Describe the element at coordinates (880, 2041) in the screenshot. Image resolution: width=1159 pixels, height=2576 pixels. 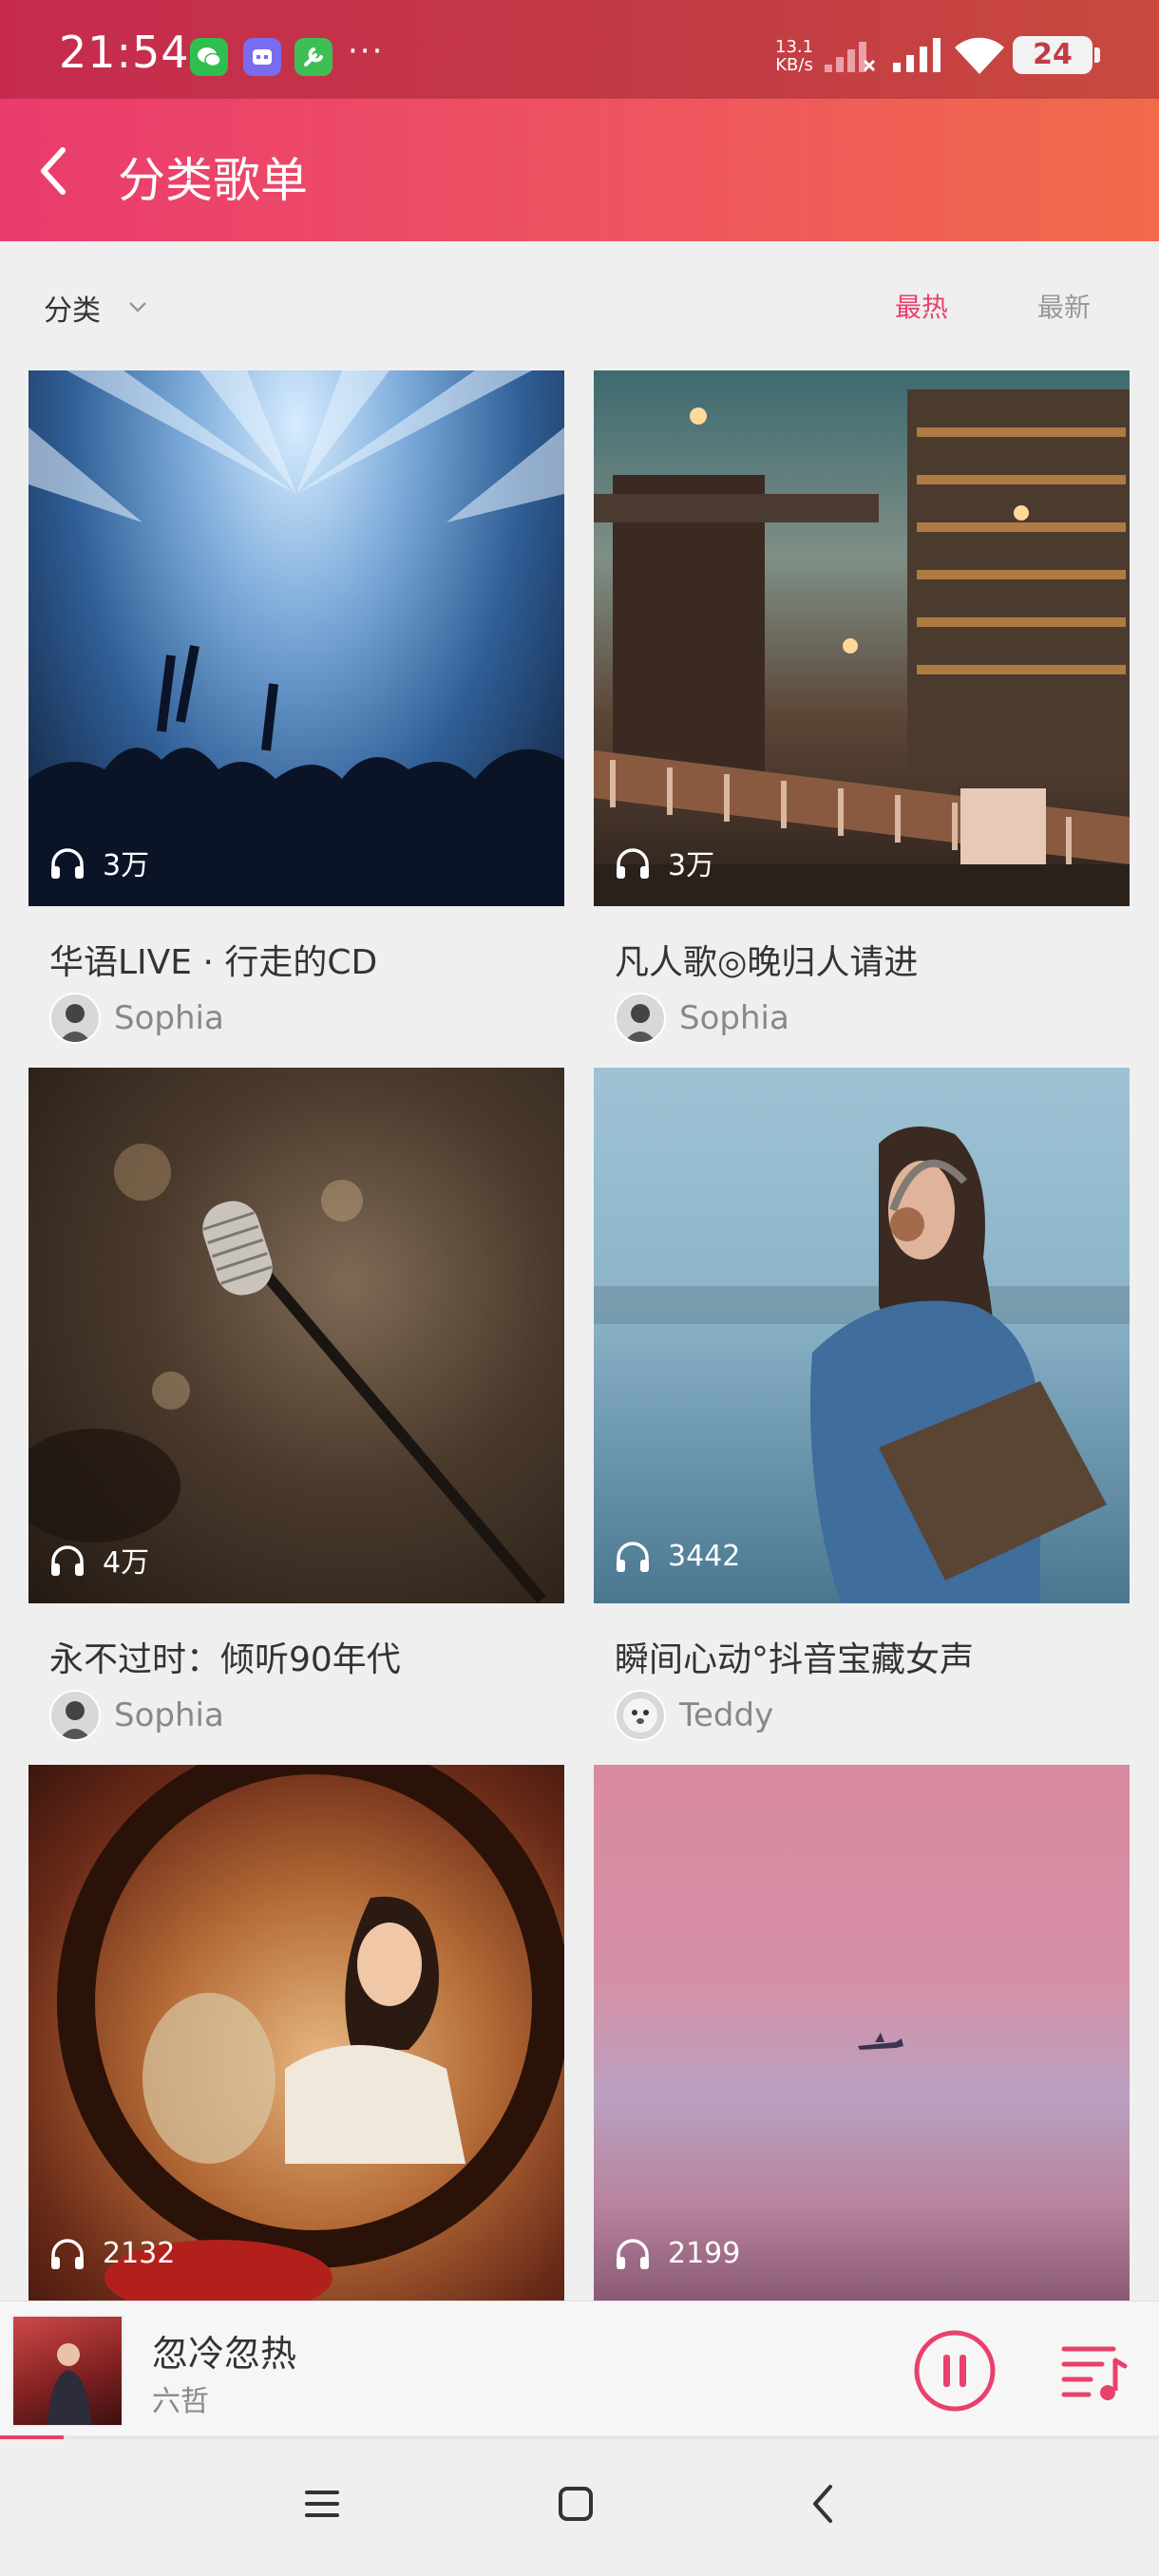
I see `pink-sky-cover-image` at that location.